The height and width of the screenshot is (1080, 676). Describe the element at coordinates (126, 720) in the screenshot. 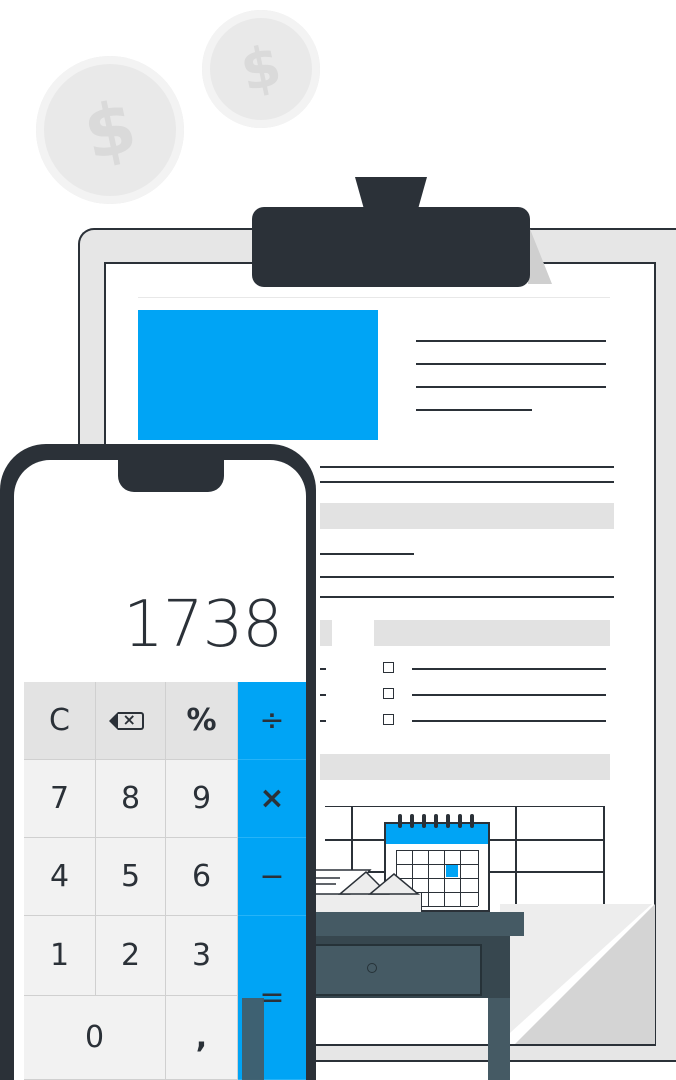

I see `backspace-icon` at that location.